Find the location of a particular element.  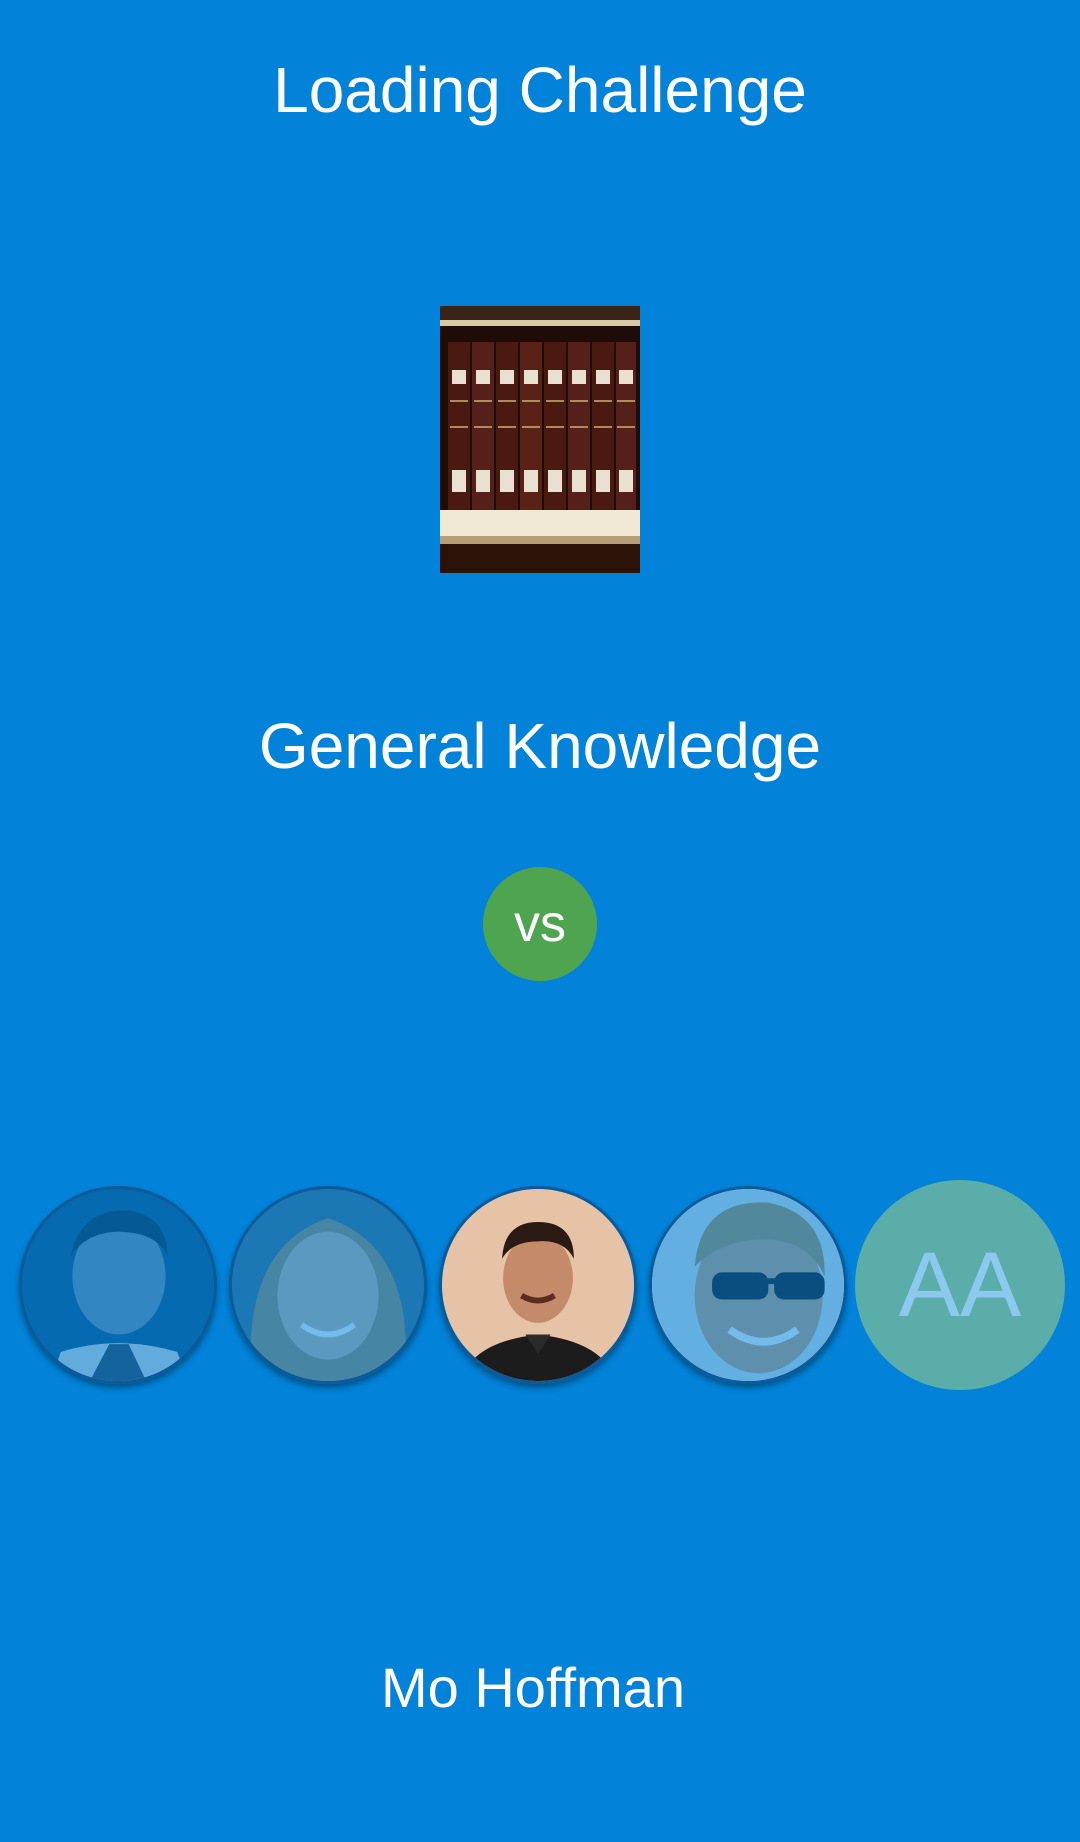

encyclopedia-books-image is located at coordinates (540, 439).